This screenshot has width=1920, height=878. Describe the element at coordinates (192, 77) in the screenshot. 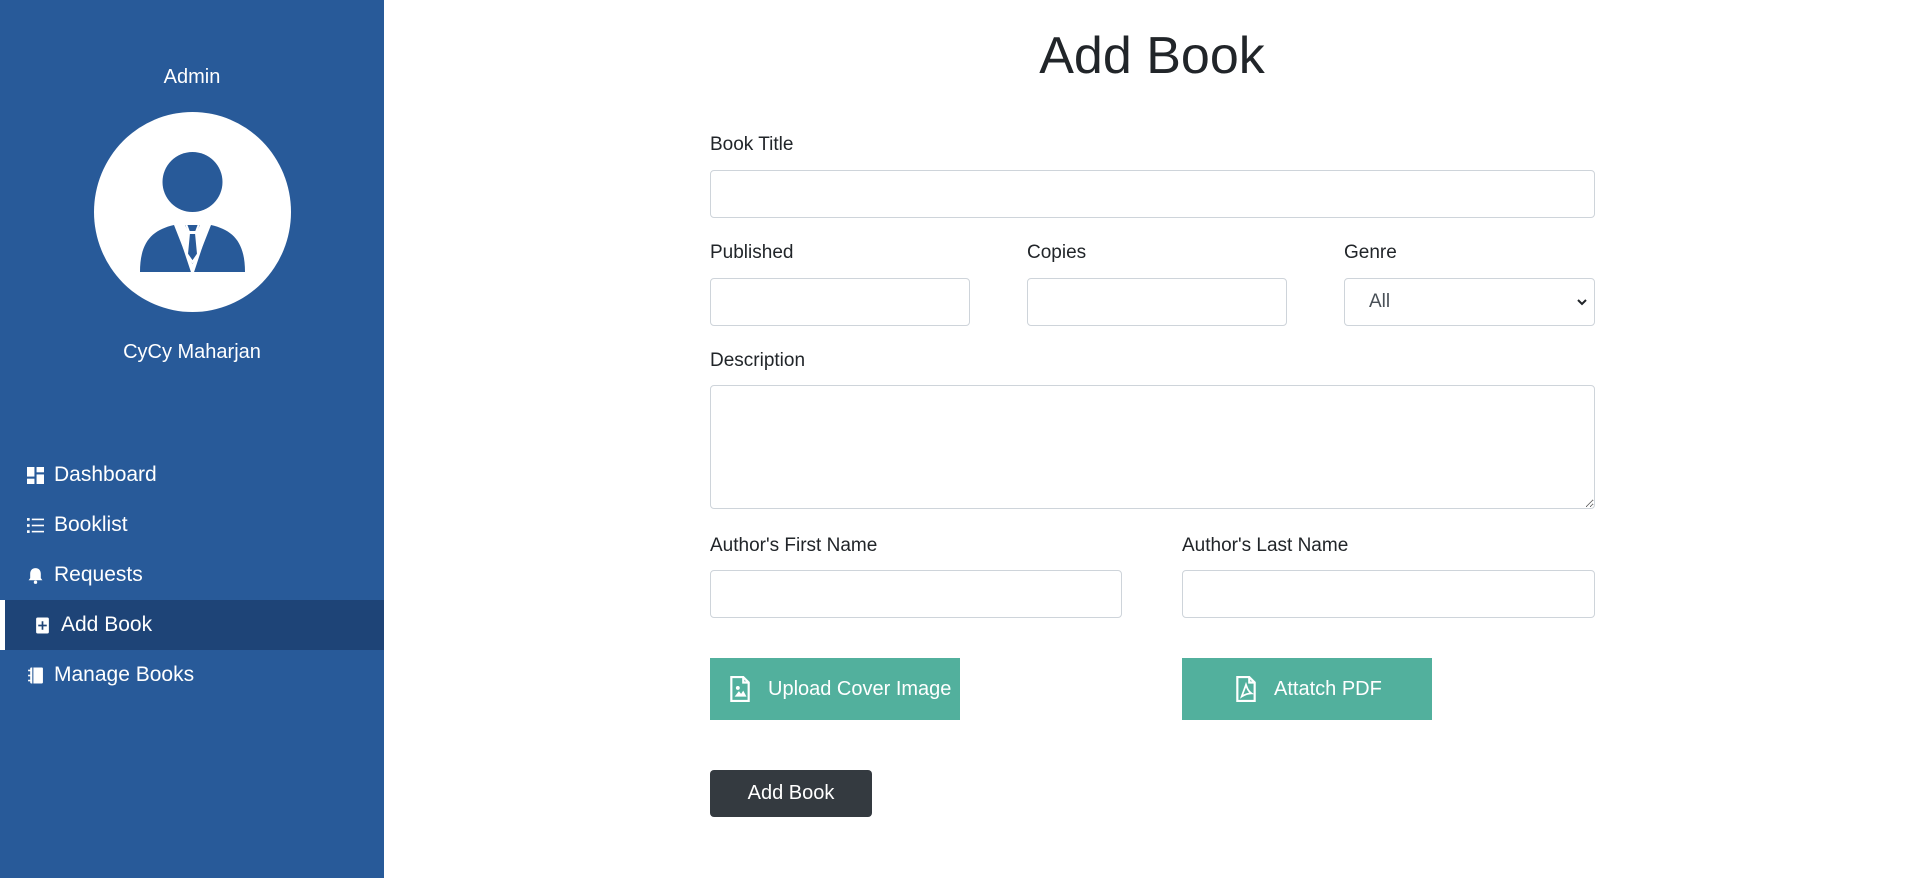

I see `user-role: Admin` at that location.